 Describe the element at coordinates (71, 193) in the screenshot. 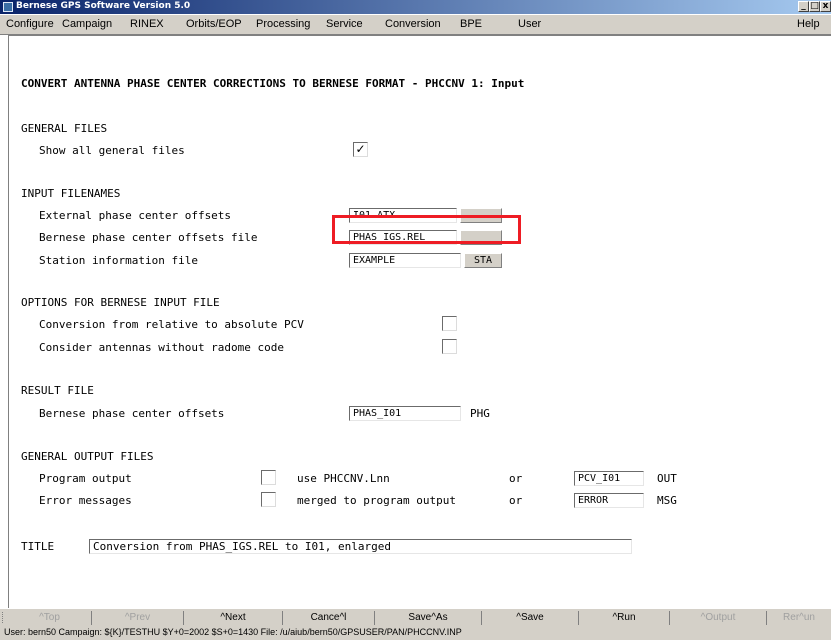

I see `section-input-filenames: INPUT FILENAMES` at that location.